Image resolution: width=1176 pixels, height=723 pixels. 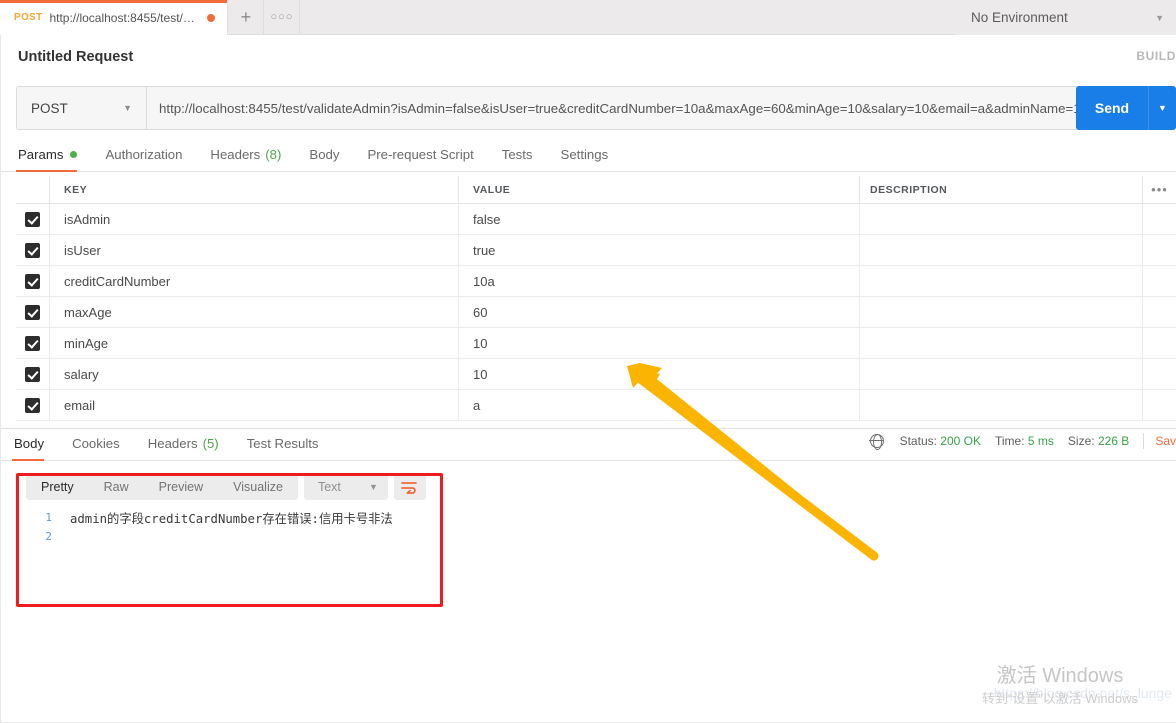 I want to click on header-value: VALUE, so click(x=659, y=189).